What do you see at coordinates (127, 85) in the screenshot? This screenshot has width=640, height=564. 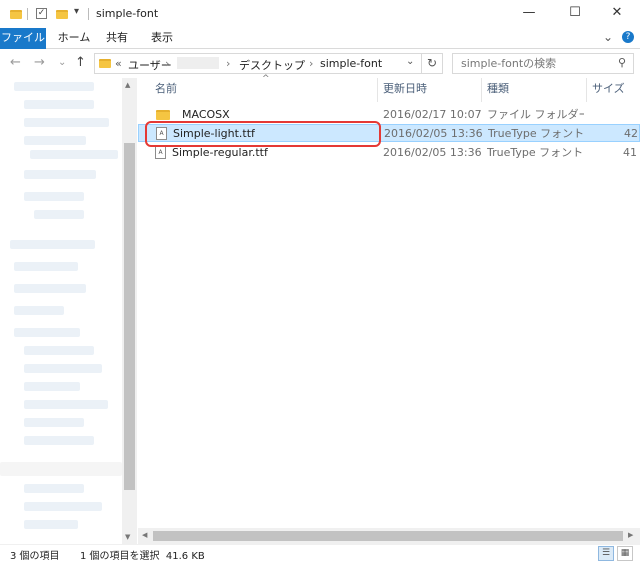 I see `scroll-up-icon: ▲` at bounding box center [127, 85].